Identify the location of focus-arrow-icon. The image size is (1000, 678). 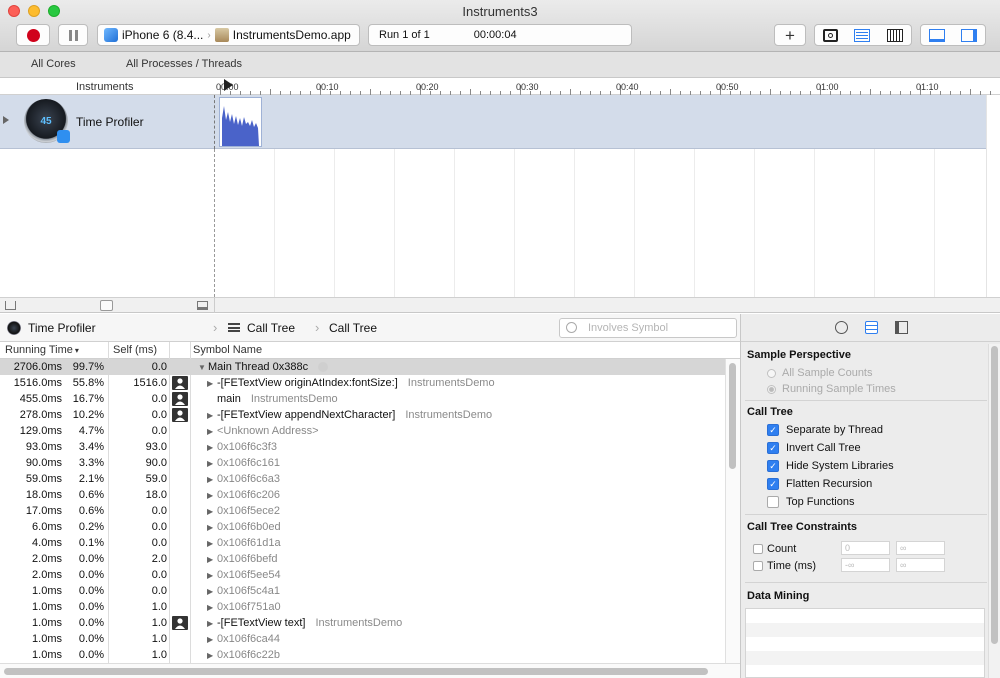
(323, 367).